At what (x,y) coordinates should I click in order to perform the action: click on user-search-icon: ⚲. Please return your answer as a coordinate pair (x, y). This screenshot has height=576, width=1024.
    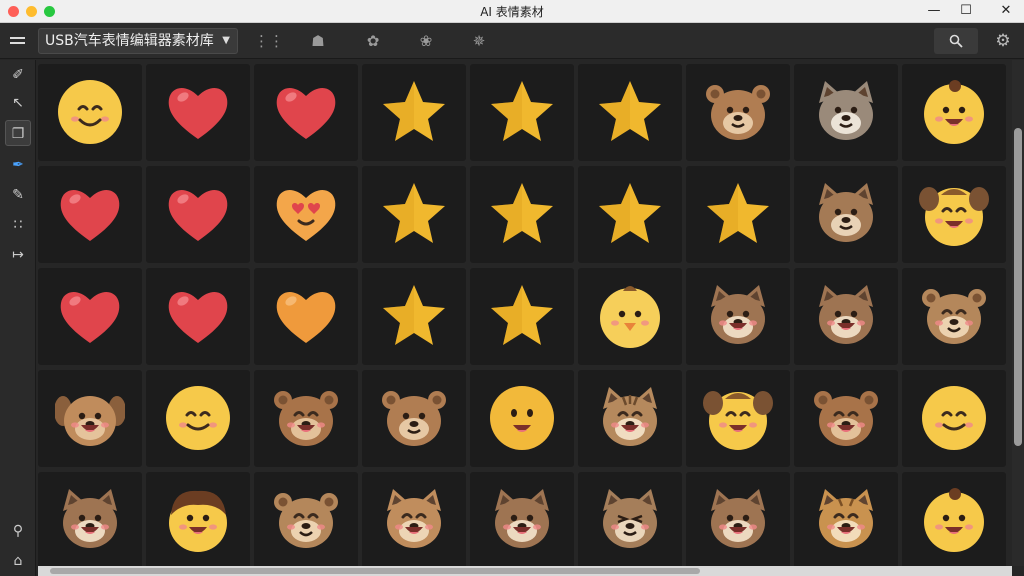
    Looking at the image, I should click on (18, 531).